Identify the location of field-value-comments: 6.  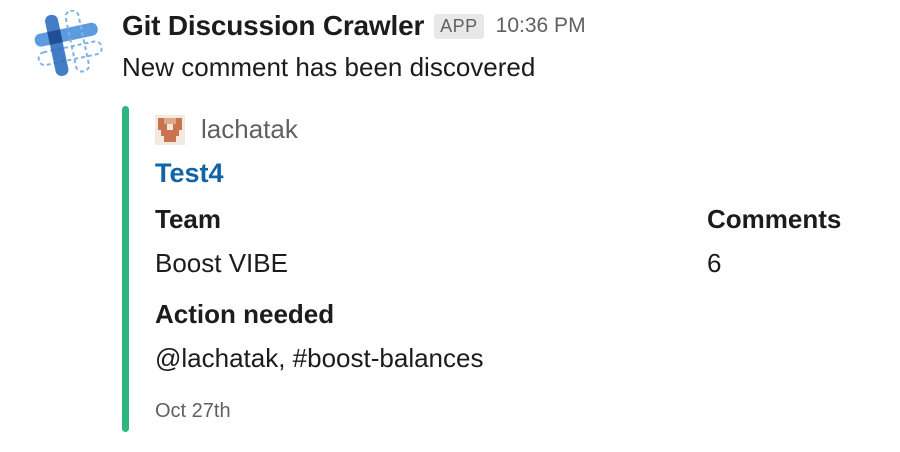
(714, 263).